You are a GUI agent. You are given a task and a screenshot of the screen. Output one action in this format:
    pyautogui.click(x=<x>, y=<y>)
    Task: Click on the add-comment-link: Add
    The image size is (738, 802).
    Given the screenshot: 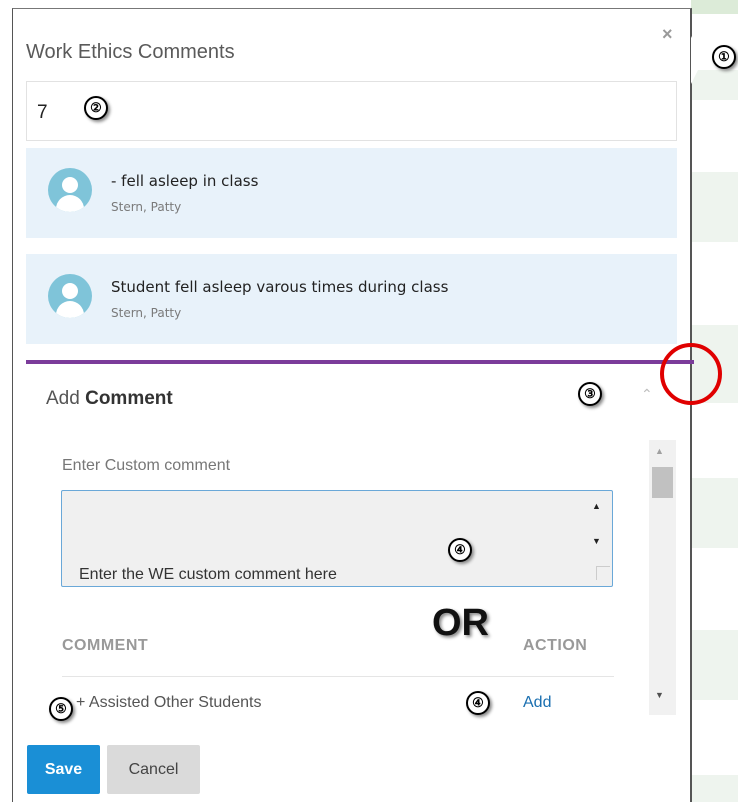 What is the action you would take?
    pyautogui.click(x=537, y=703)
    